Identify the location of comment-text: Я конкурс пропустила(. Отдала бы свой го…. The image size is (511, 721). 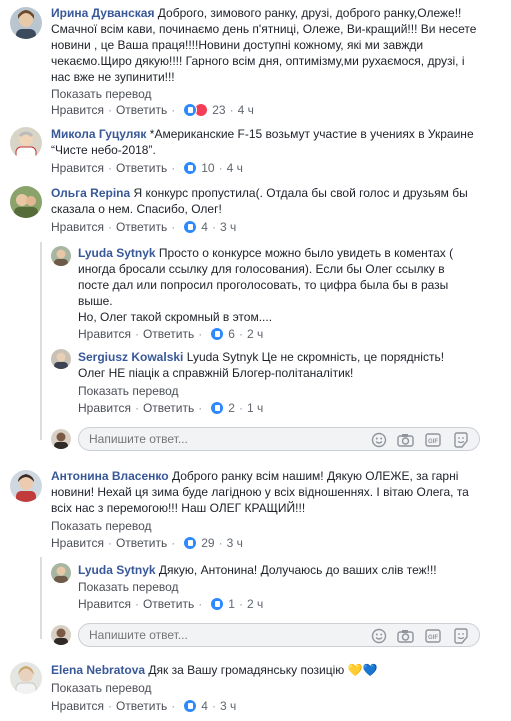
(300, 193).